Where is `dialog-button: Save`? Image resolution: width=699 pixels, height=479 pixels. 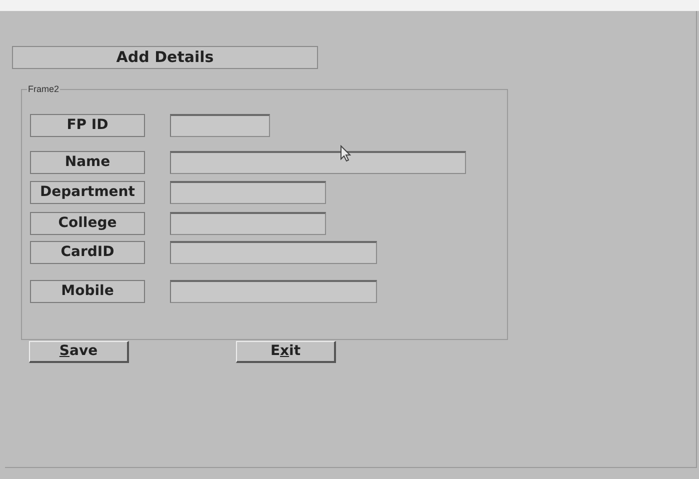
dialog-button: Save is located at coordinates (79, 352).